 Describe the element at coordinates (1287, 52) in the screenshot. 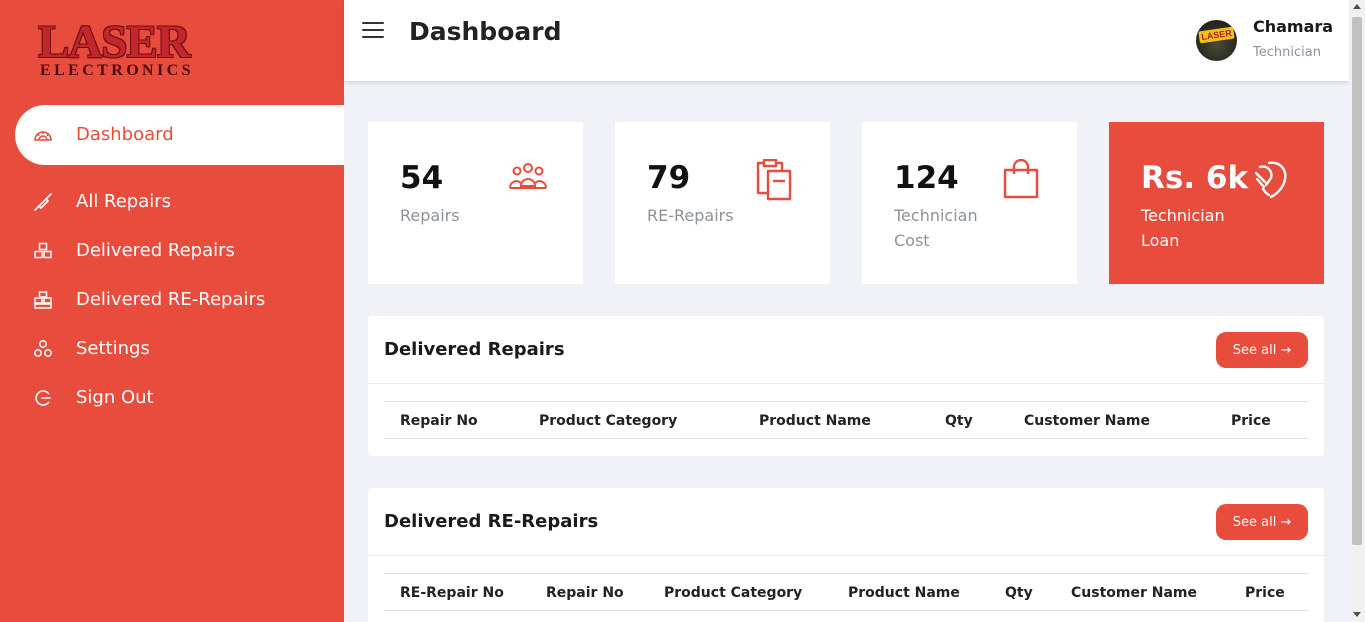

I see `user-role: Technician` at that location.